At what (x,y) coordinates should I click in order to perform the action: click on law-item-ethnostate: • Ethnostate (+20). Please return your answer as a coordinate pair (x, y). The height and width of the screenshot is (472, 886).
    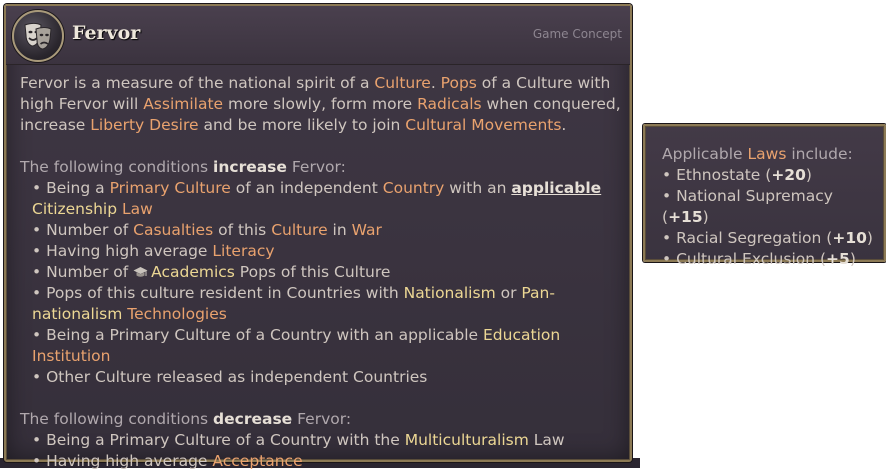
    Looking at the image, I should click on (773, 175).